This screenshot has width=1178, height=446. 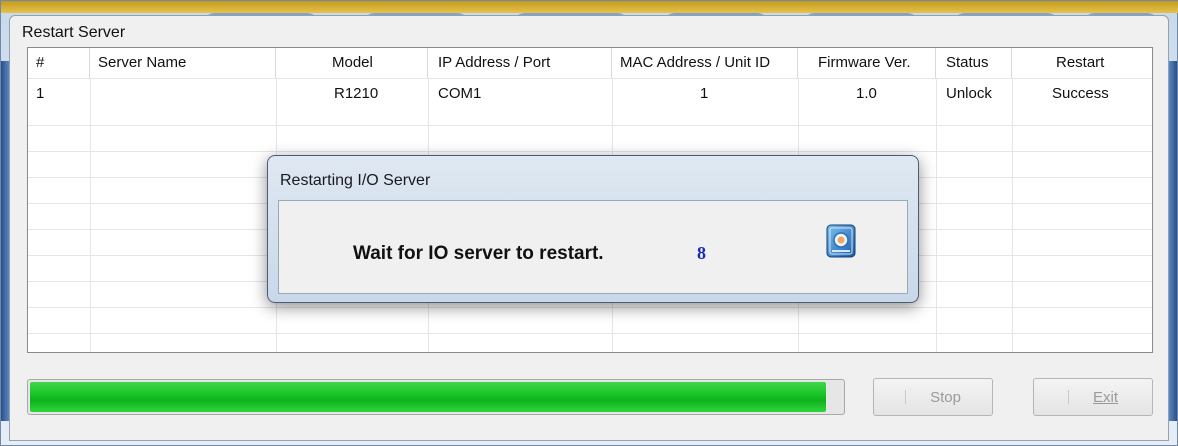 What do you see at coordinates (74, 32) in the screenshot?
I see `window-title: Restart Server` at bounding box center [74, 32].